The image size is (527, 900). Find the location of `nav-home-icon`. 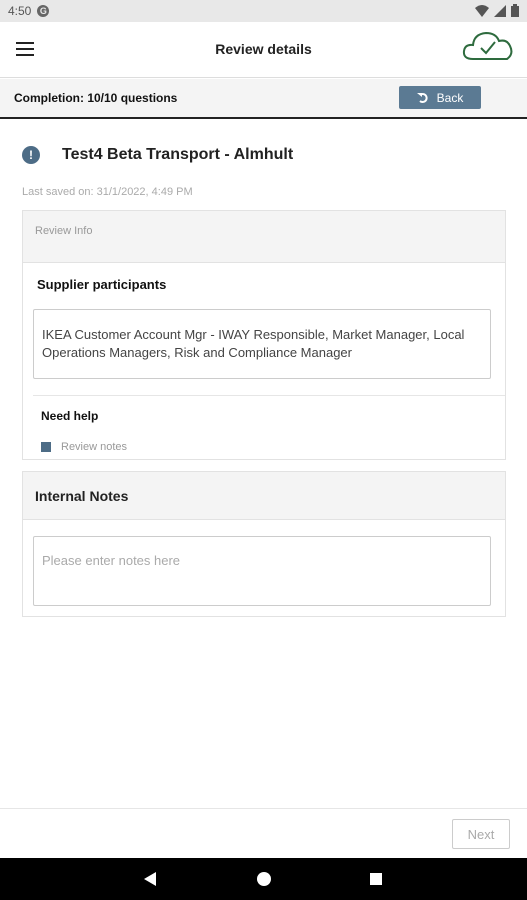

nav-home-icon is located at coordinates (264, 879).